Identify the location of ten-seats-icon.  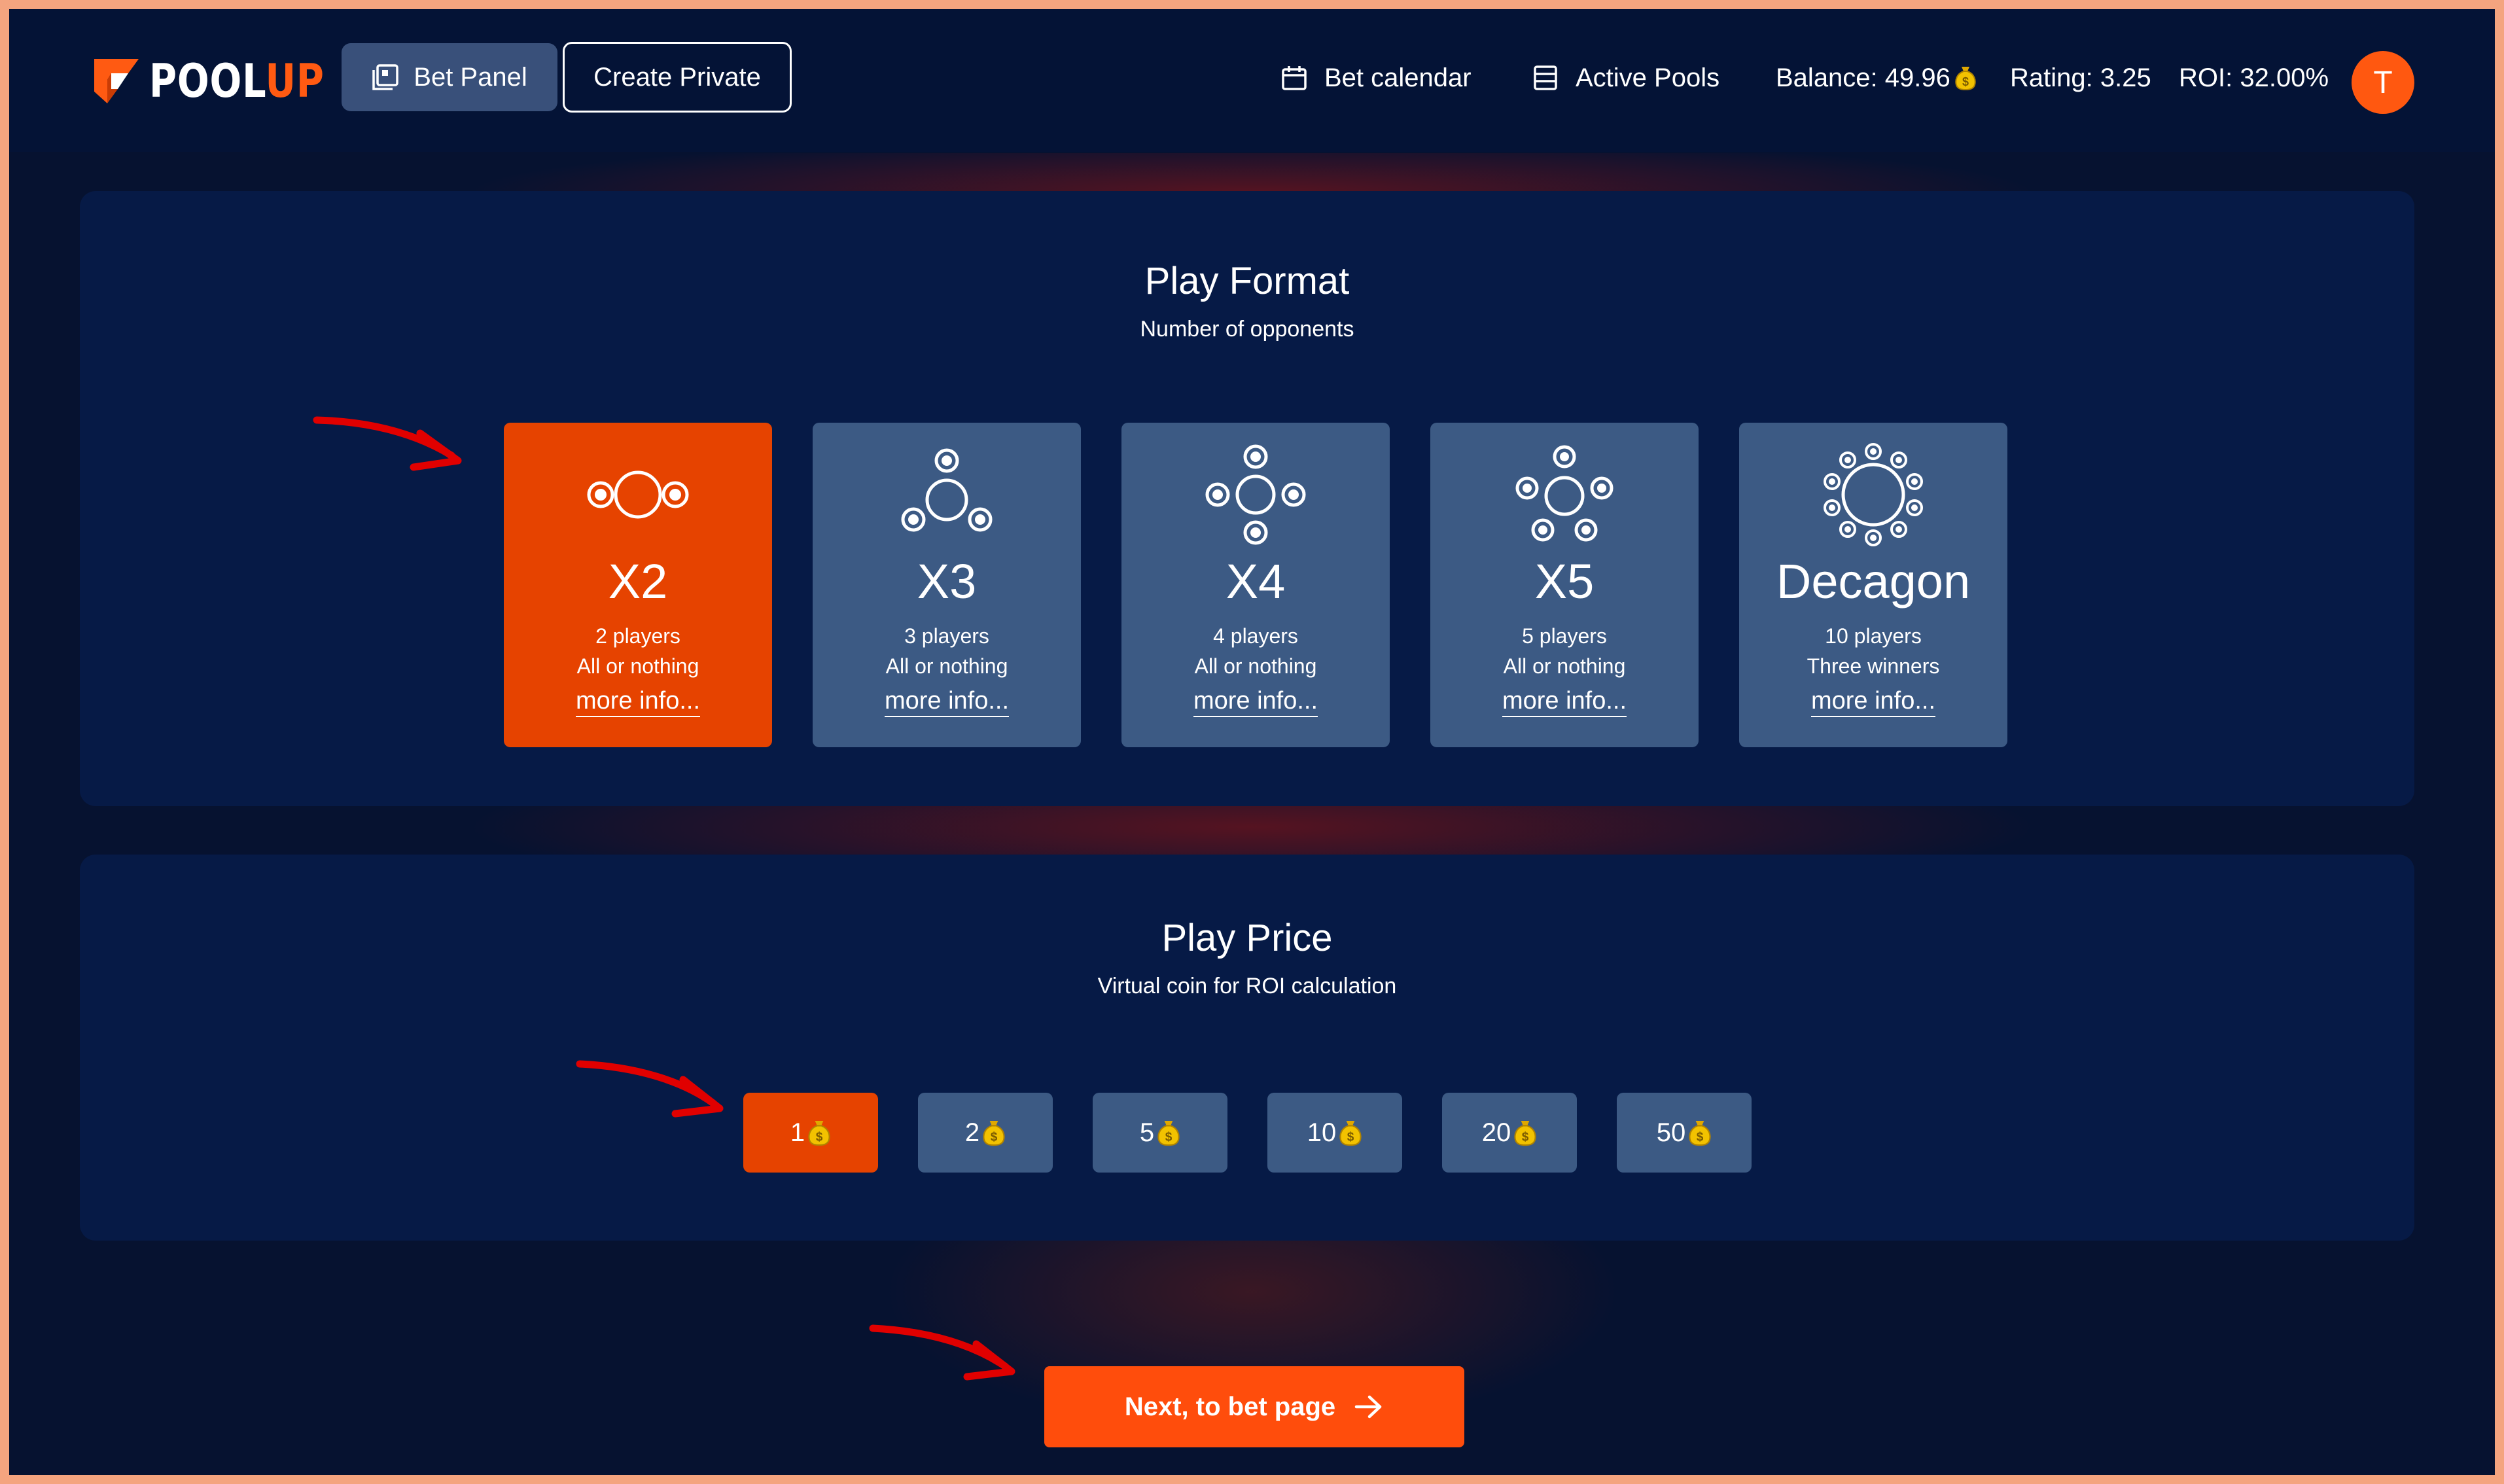
(1873, 495).